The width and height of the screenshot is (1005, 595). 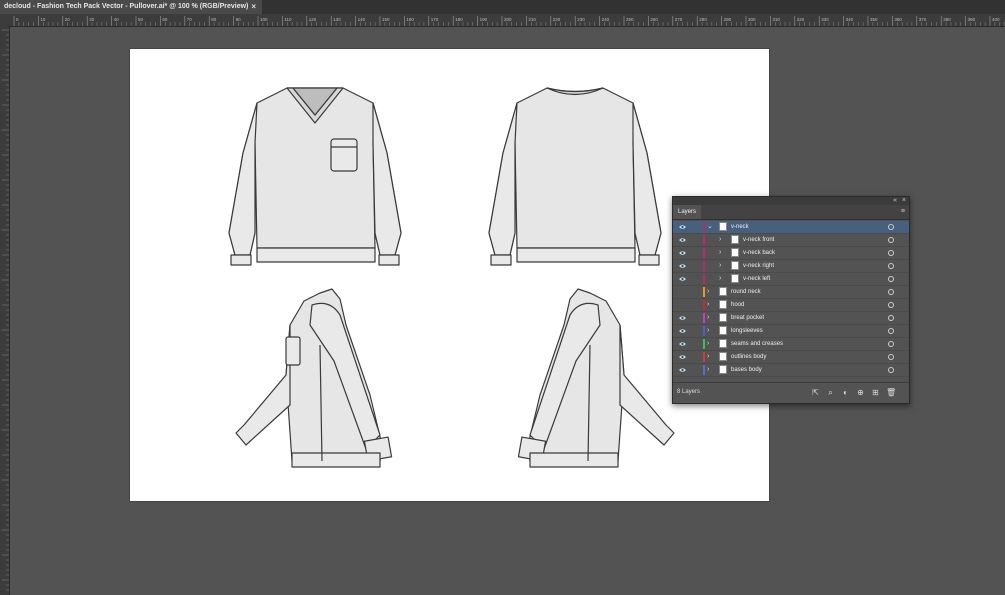 What do you see at coordinates (791, 344) in the screenshot?
I see `layer-row: › seams and creases` at bounding box center [791, 344].